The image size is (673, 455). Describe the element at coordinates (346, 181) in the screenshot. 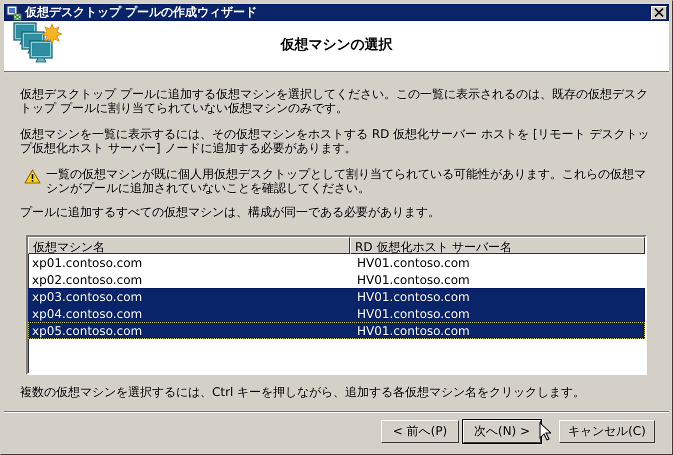

I see `warning-text: 一覧の仮想マシンが既に個人用仮想デスクトップとして割り当てられている可能性があります。これらの仮想マシンがプールに追加されていないことを確認してください。` at that location.